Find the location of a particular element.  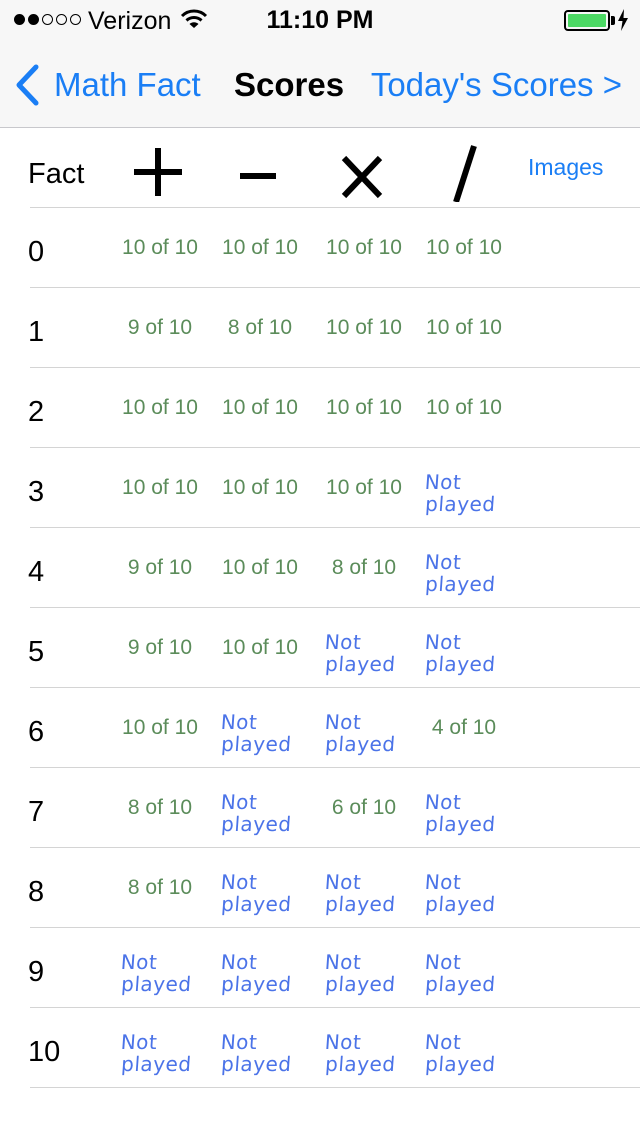

plus-icon is located at coordinates (158, 172).